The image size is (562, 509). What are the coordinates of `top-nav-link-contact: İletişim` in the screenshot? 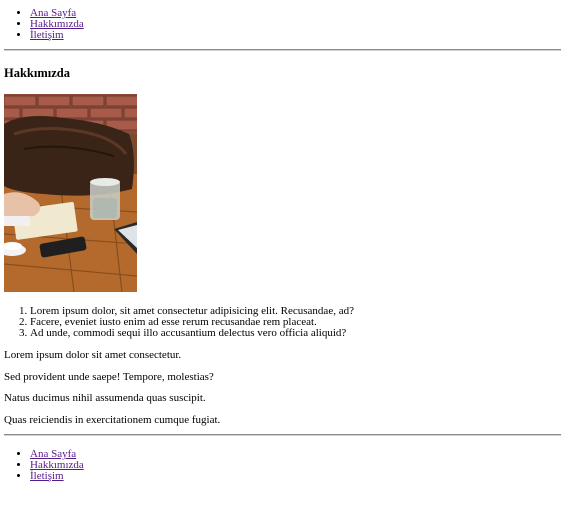 It's located at (47, 35).